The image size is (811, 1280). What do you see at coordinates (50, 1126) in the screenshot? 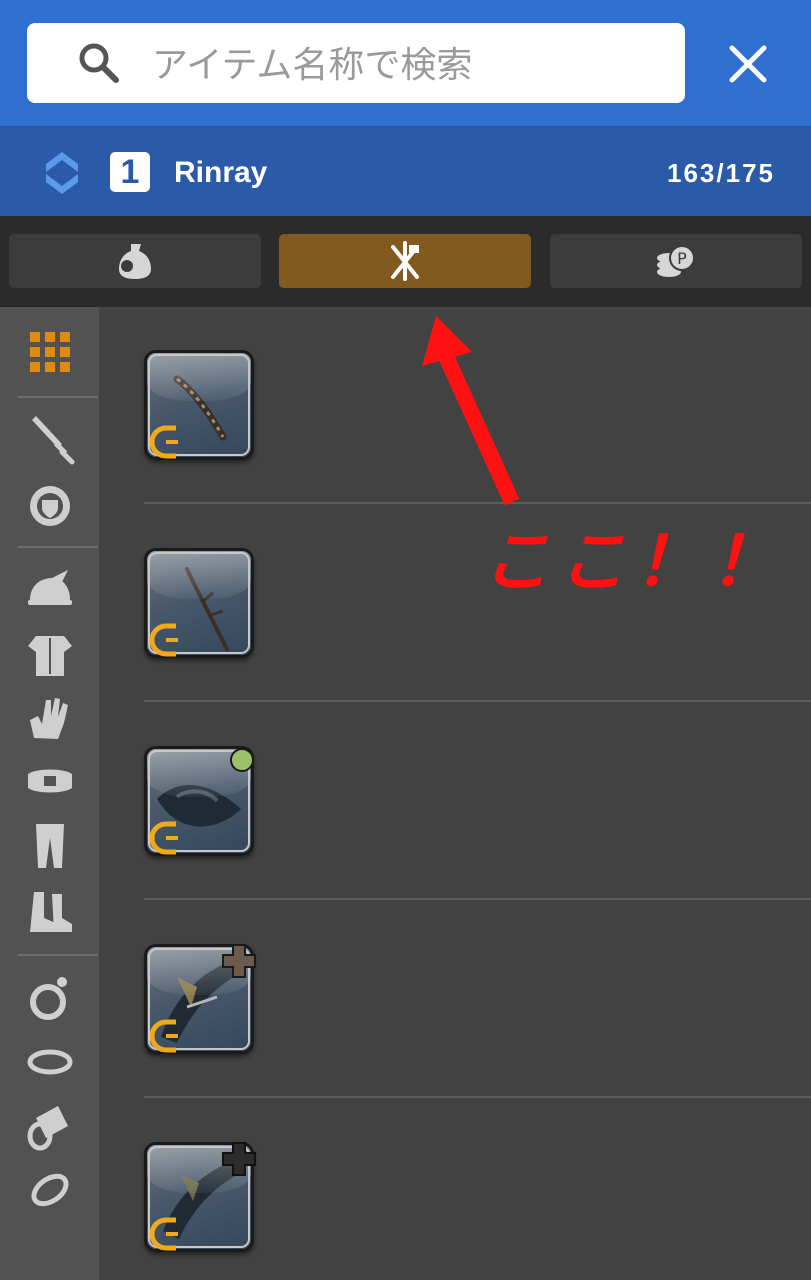
I see `bracelet-icon` at bounding box center [50, 1126].